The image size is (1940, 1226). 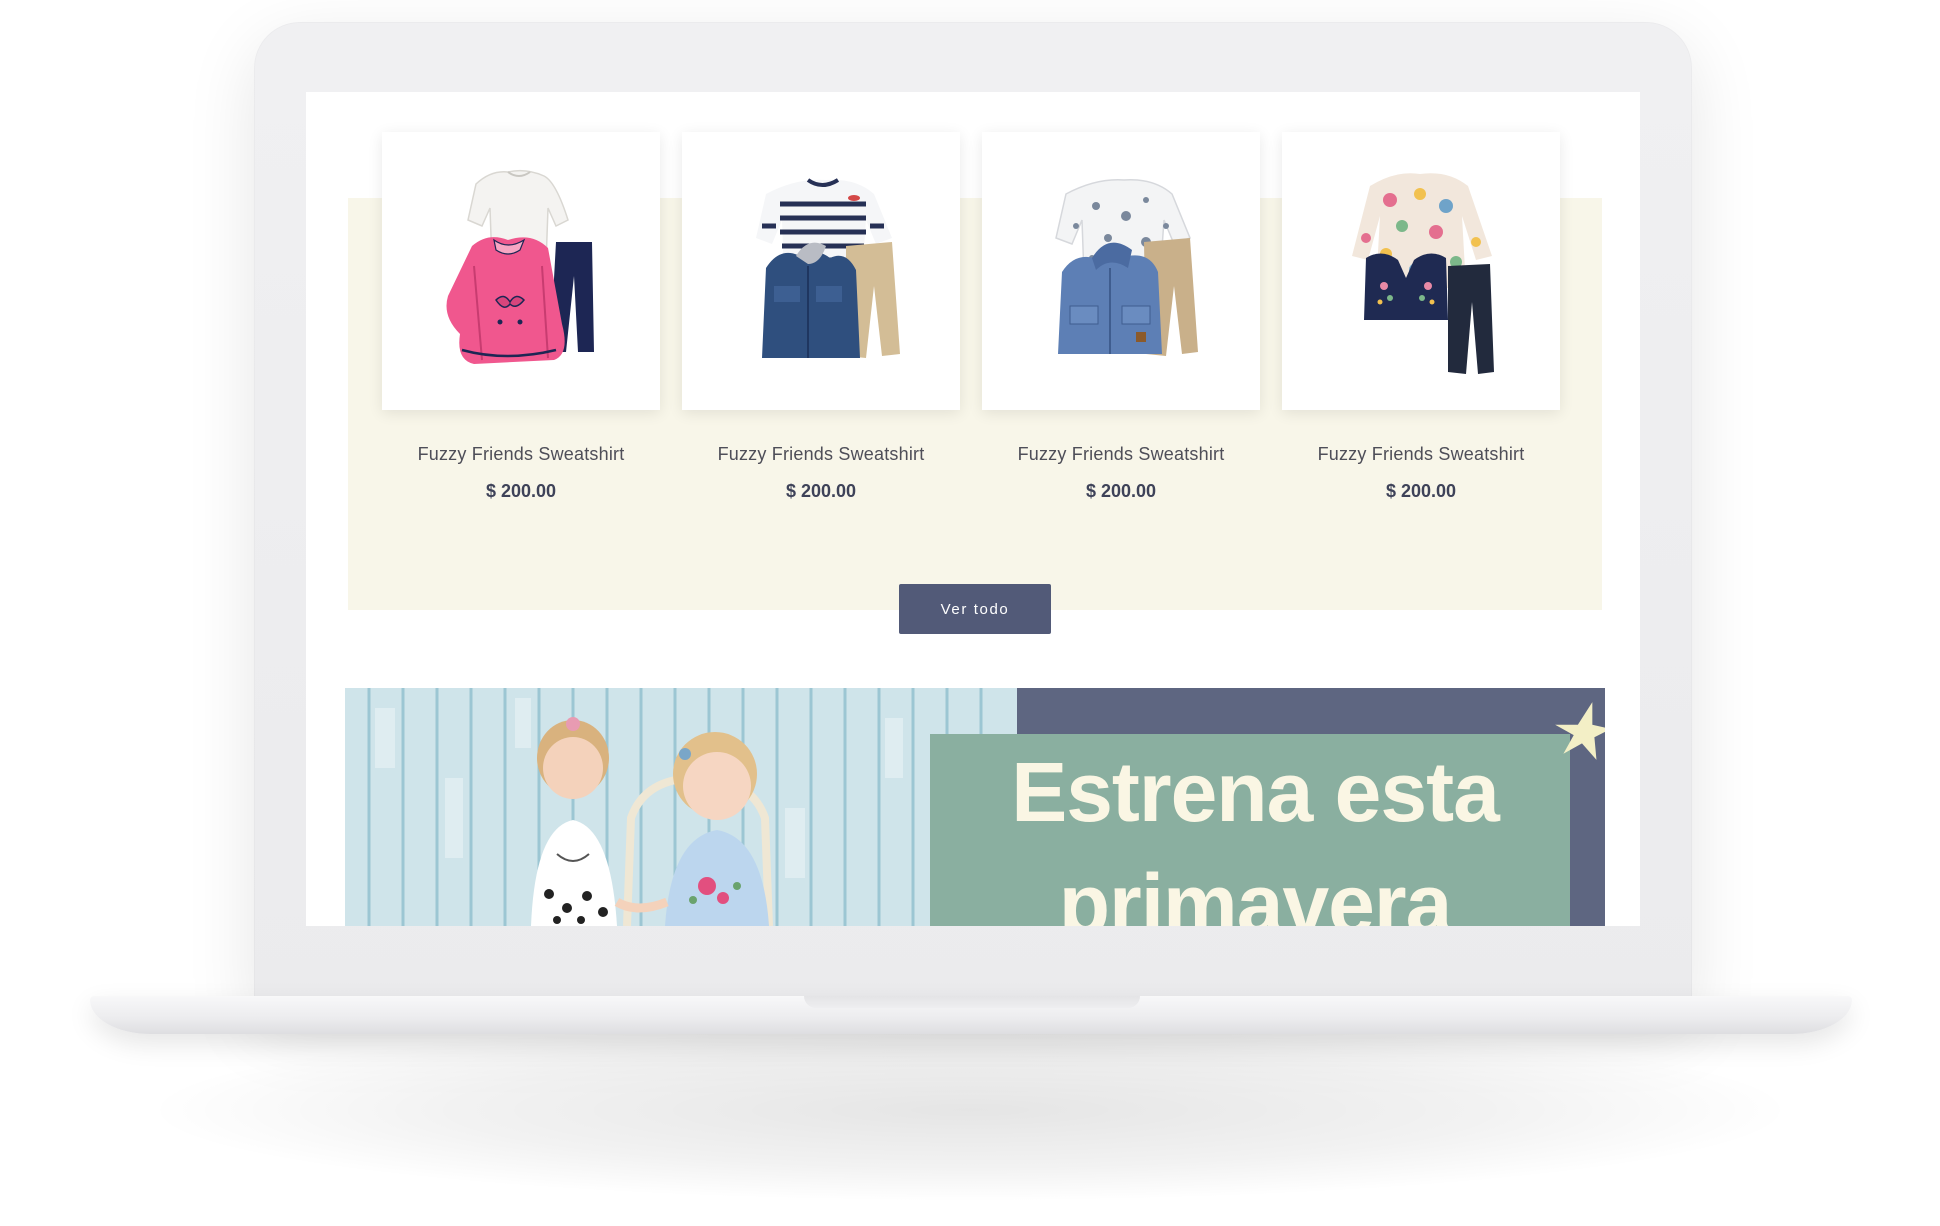 What do you see at coordinates (1580, 731) in the screenshot?
I see `star-icon` at bounding box center [1580, 731].